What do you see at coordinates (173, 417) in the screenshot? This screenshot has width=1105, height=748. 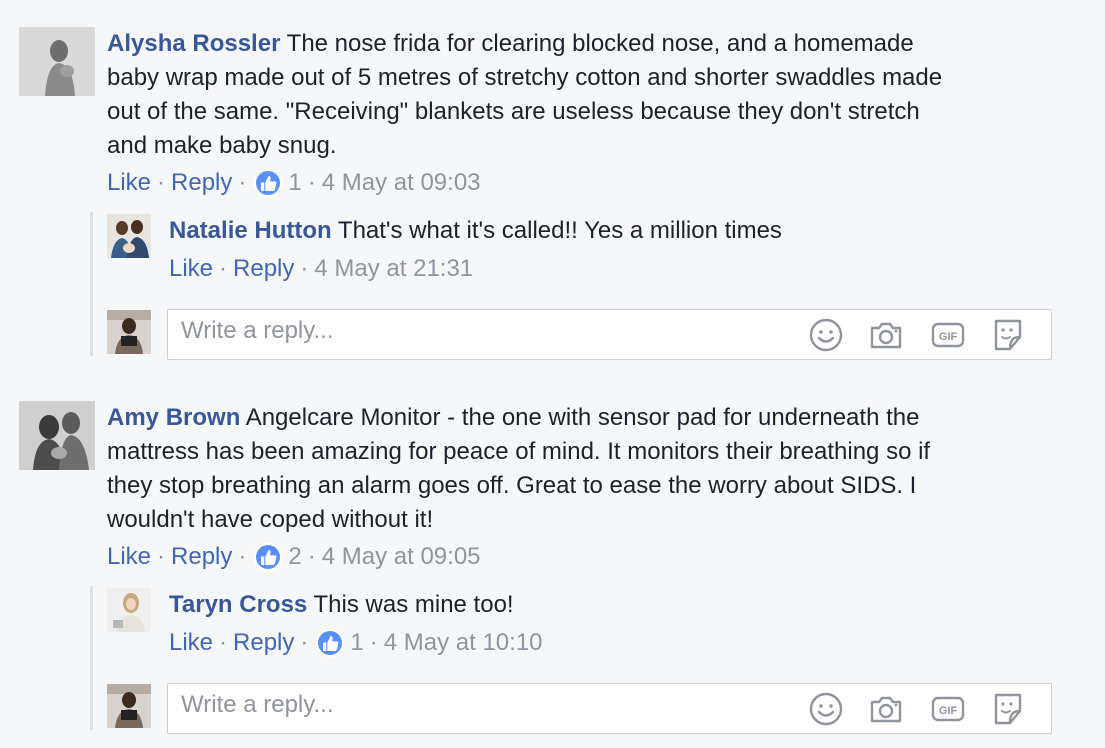 I see `comment-author: Amy Brown` at bounding box center [173, 417].